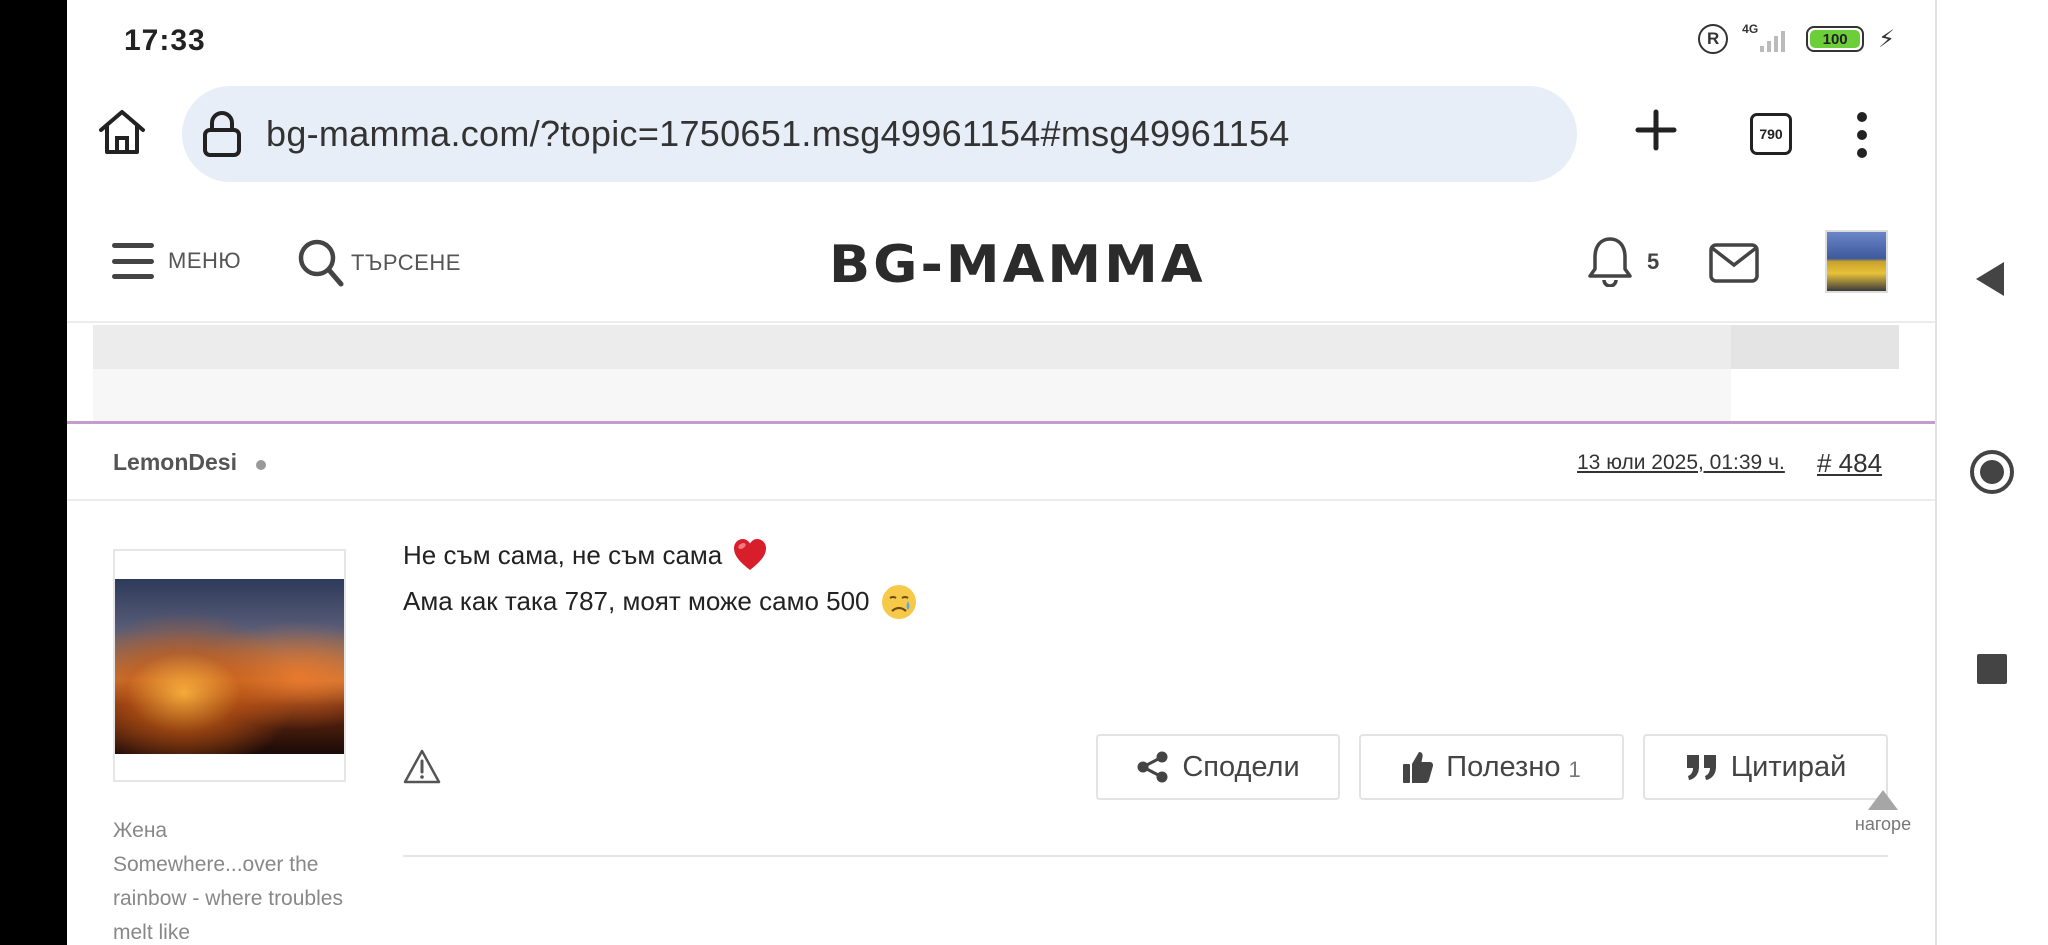 The width and height of the screenshot is (2048, 945). Describe the element at coordinates (1701, 767) in the screenshot. I see `quote-icon` at that location.